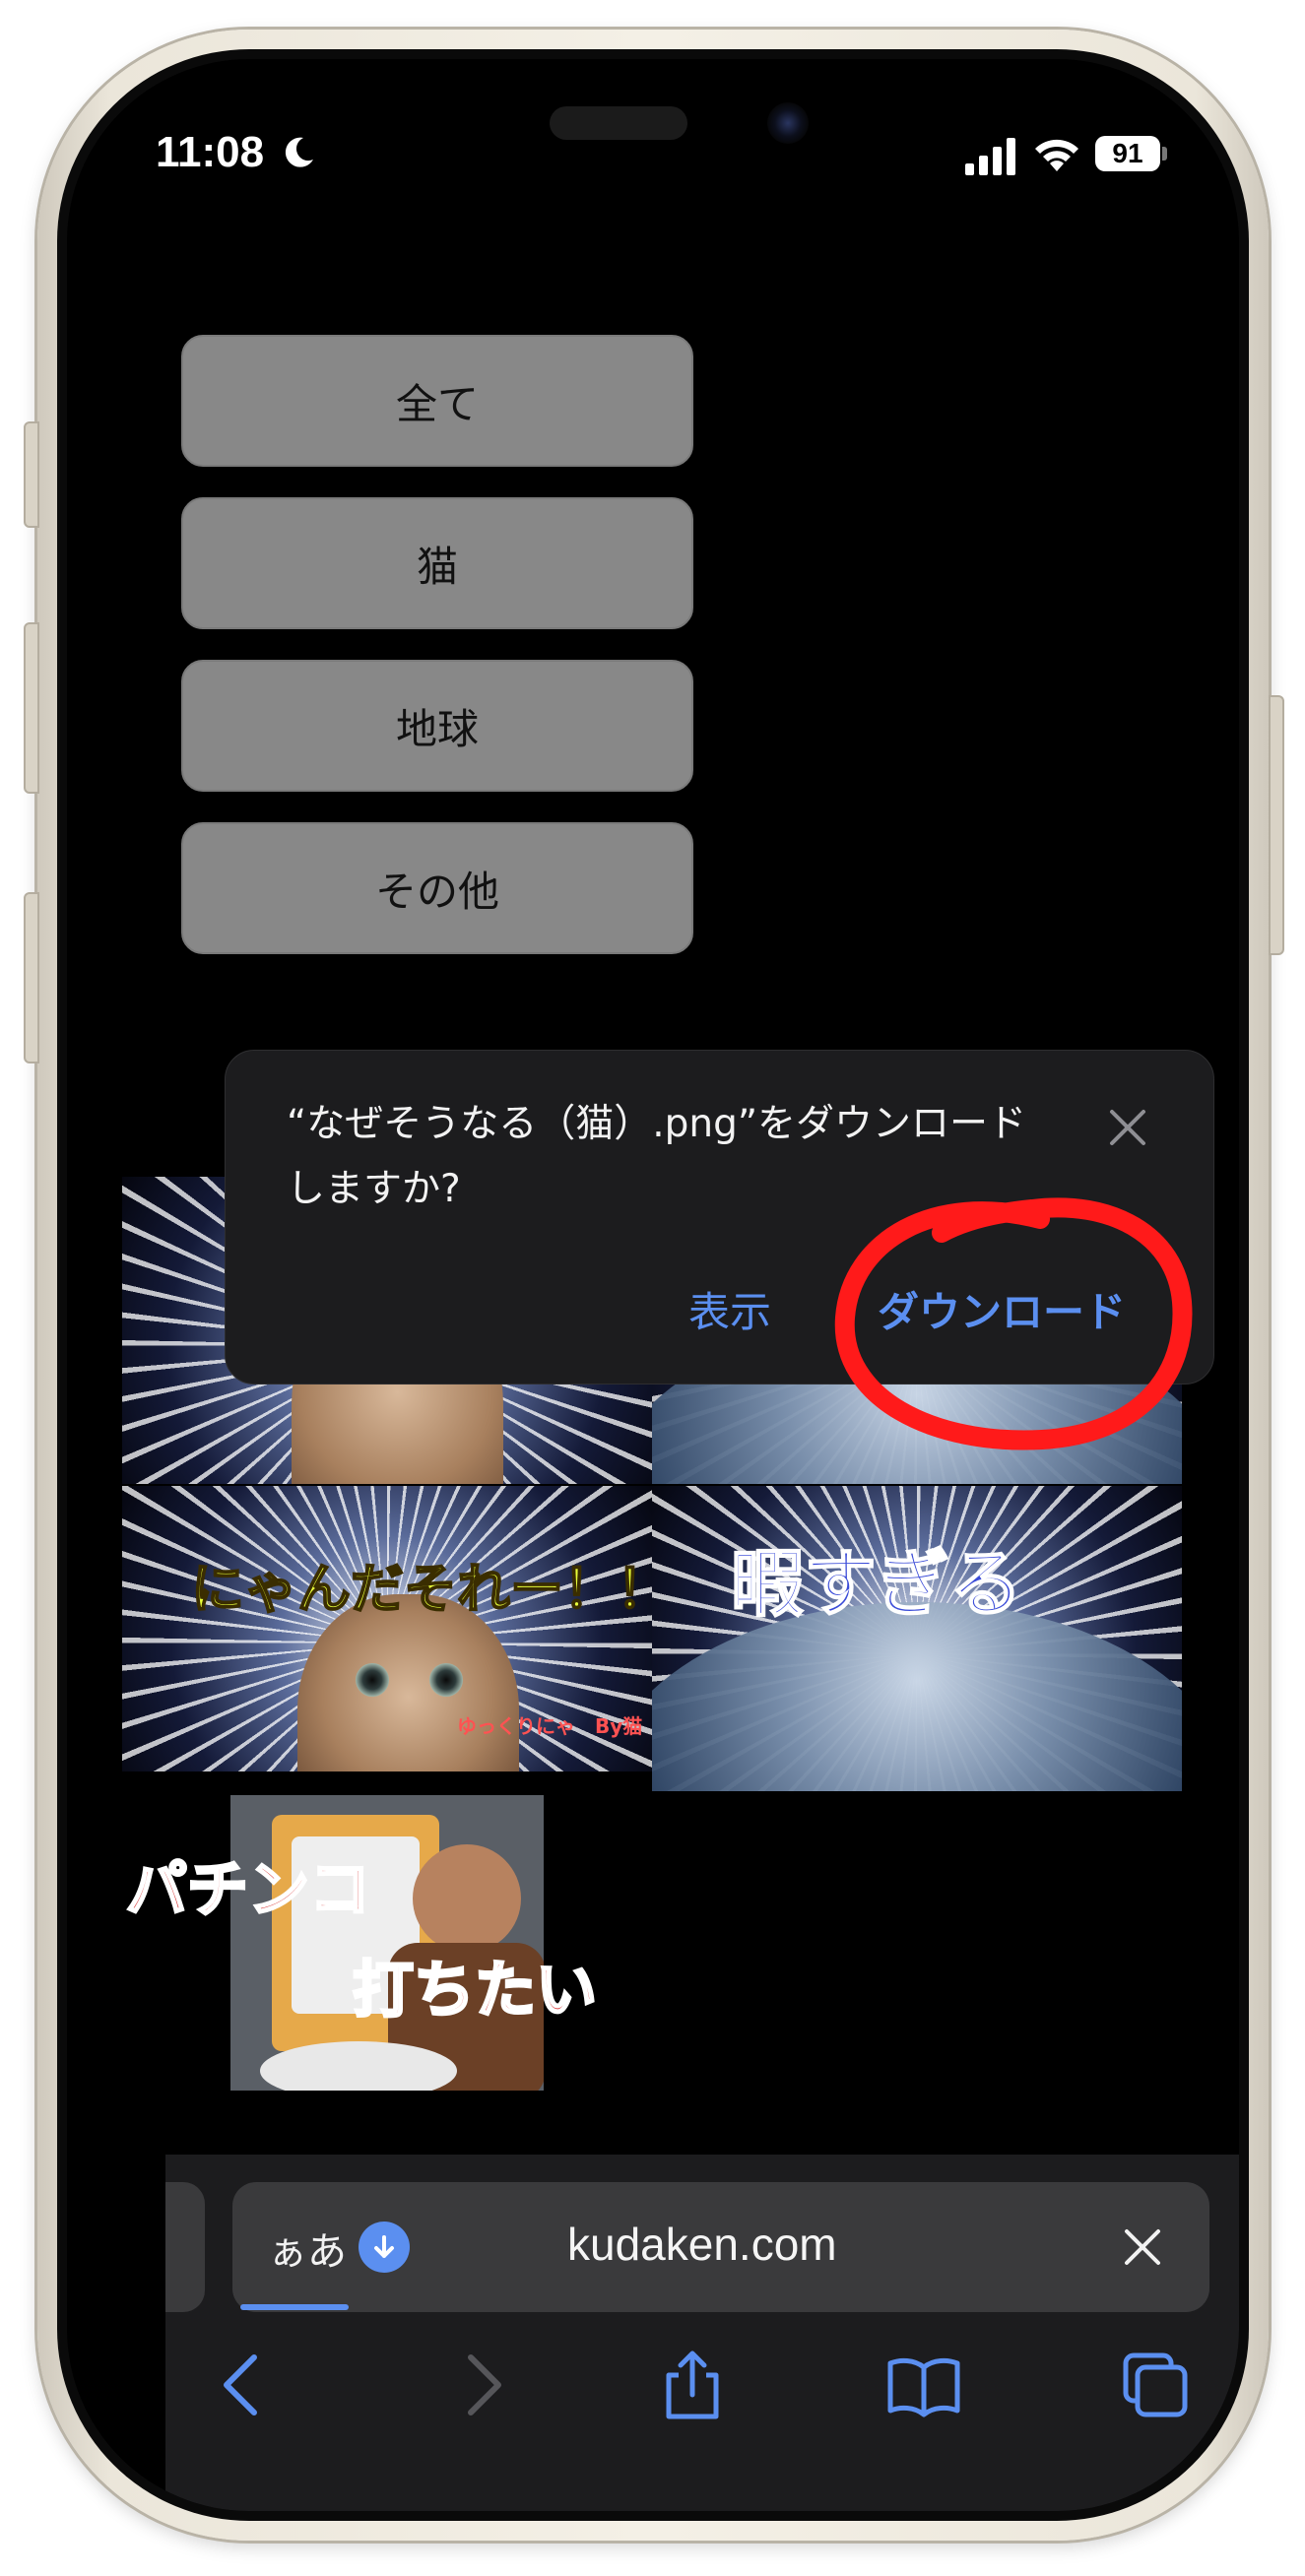  I want to click on earth-caption: 暇すぎる, so click(876, 1584).